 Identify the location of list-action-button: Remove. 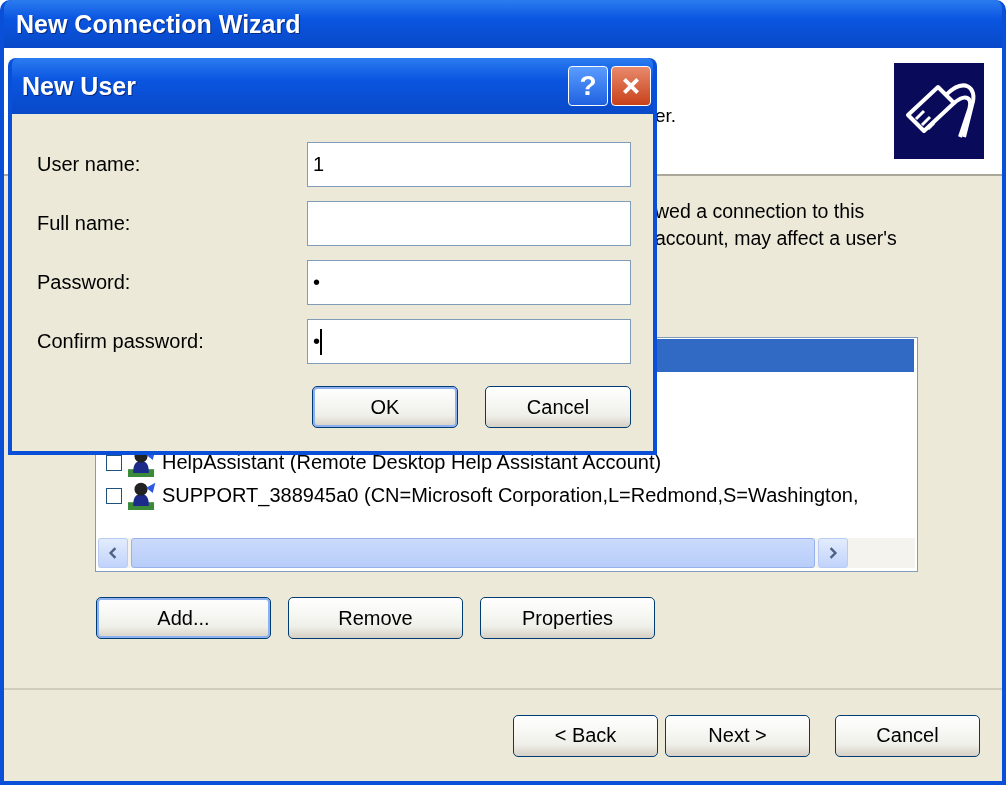
(375, 618).